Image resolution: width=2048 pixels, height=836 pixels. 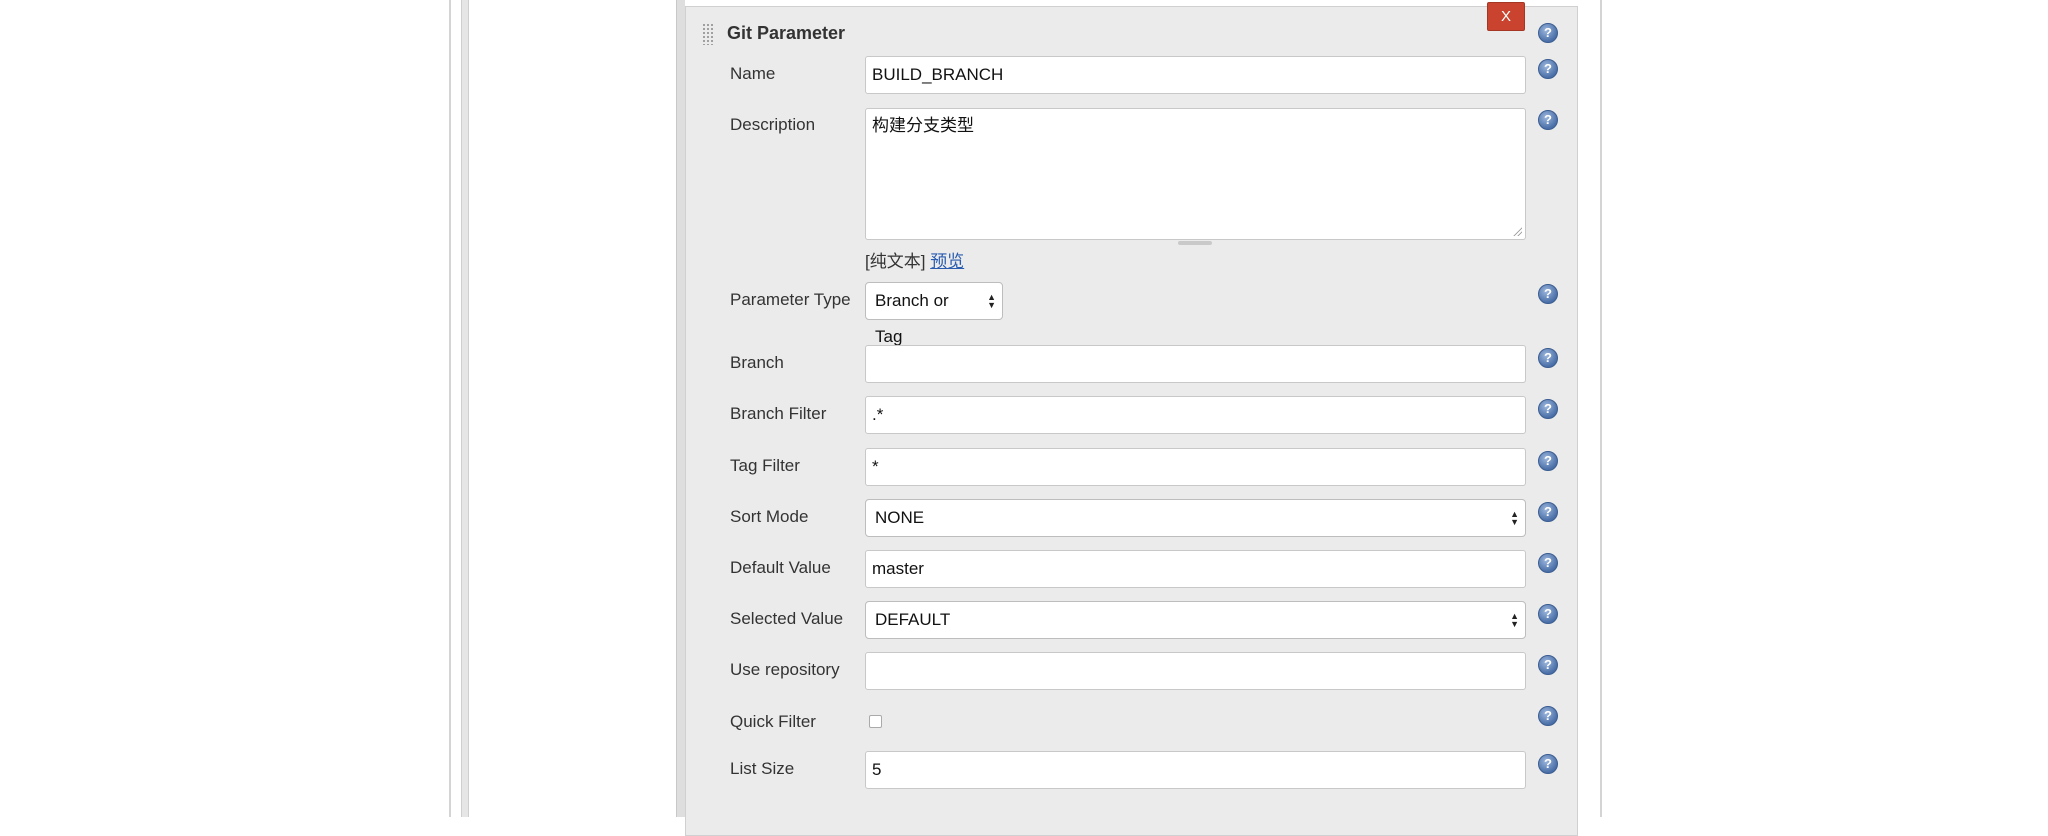 What do you see at coordinates (1195, 243) in the screenshot?
I see `textarea-resize-grip` at bounding box center [1195, 243].